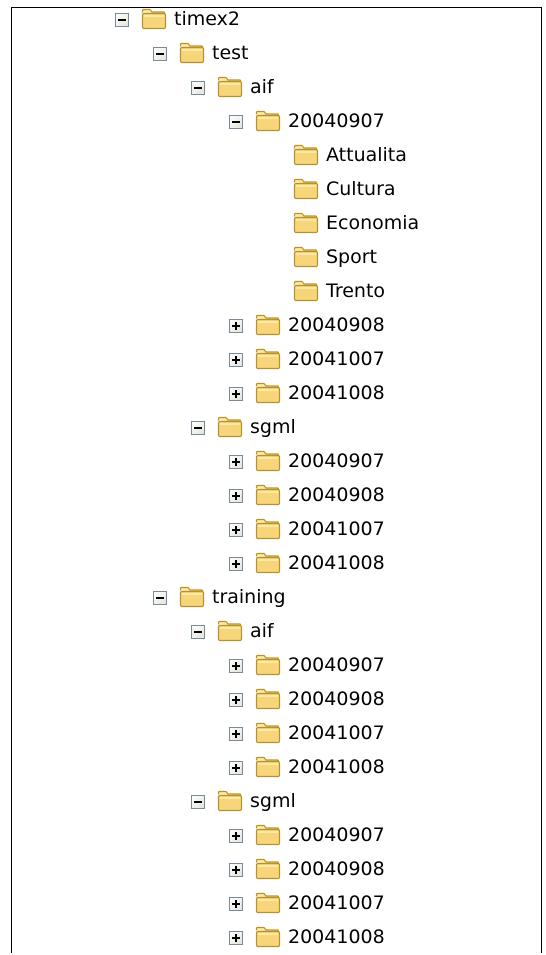 The width and height of the screenshot is (546, 955). What do you see at coordinates (249, 597) in the screenshot?
I see `tree-node-label: training` at bounding box center [249, 597].